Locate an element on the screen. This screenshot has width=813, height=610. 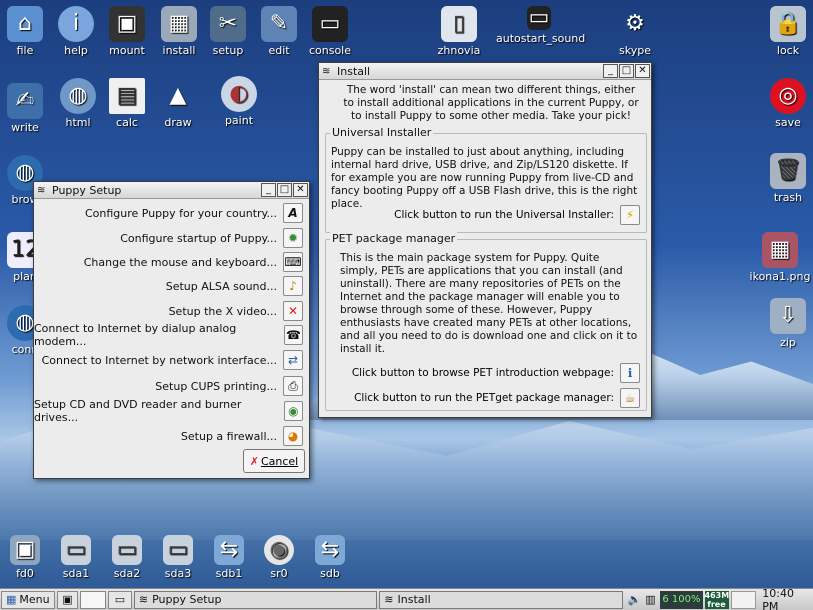
alsa-sound-button: ♪ is located at coordinates (293, 286).